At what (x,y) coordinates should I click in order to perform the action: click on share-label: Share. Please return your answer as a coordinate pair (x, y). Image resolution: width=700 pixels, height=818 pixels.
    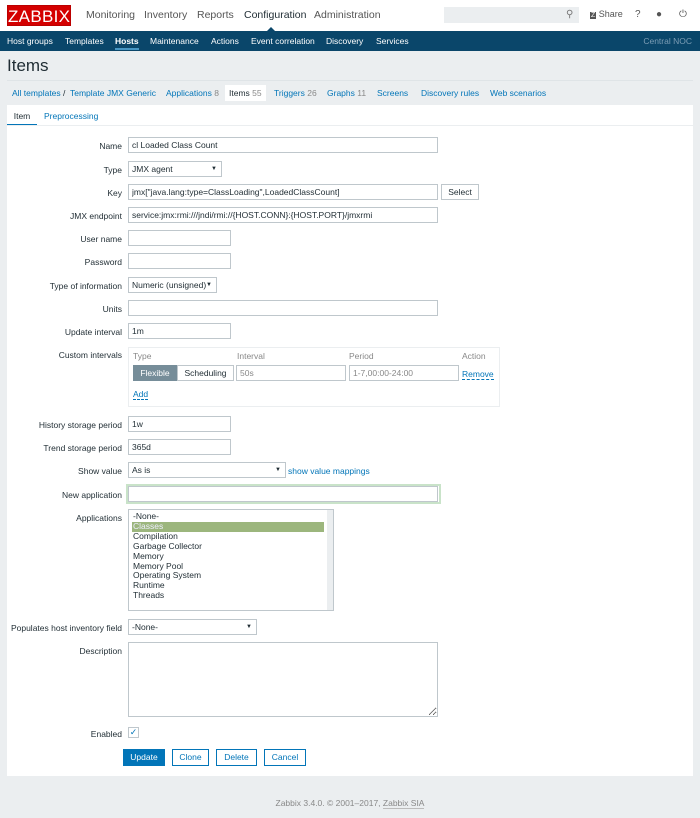
    Looking at the image, I should click on (610, 14).